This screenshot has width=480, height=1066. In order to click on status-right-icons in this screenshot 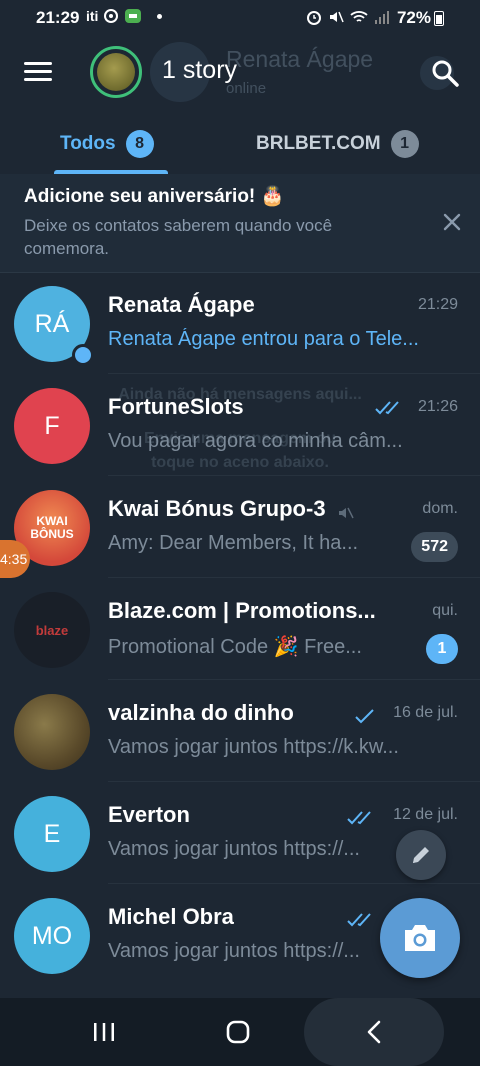, I will do `click(348, 17)`.